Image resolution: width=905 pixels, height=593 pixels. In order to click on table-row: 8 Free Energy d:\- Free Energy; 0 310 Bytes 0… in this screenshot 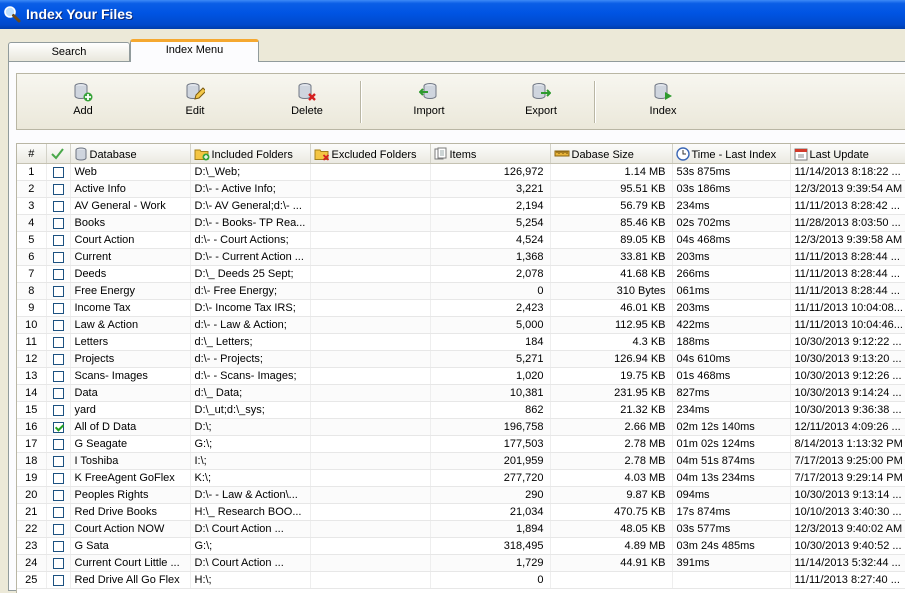, I will do `click(461, 291)`.